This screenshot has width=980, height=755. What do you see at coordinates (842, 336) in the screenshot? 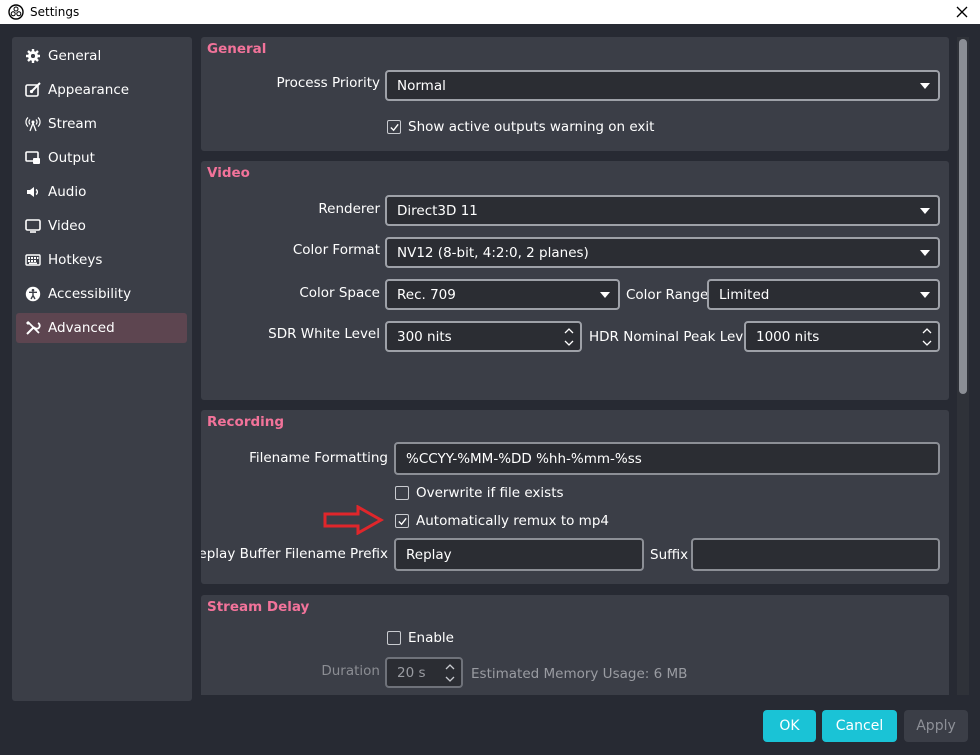
I see `hdr-peak-spinbox: 1000 nits` at bounding box center [842, 336].